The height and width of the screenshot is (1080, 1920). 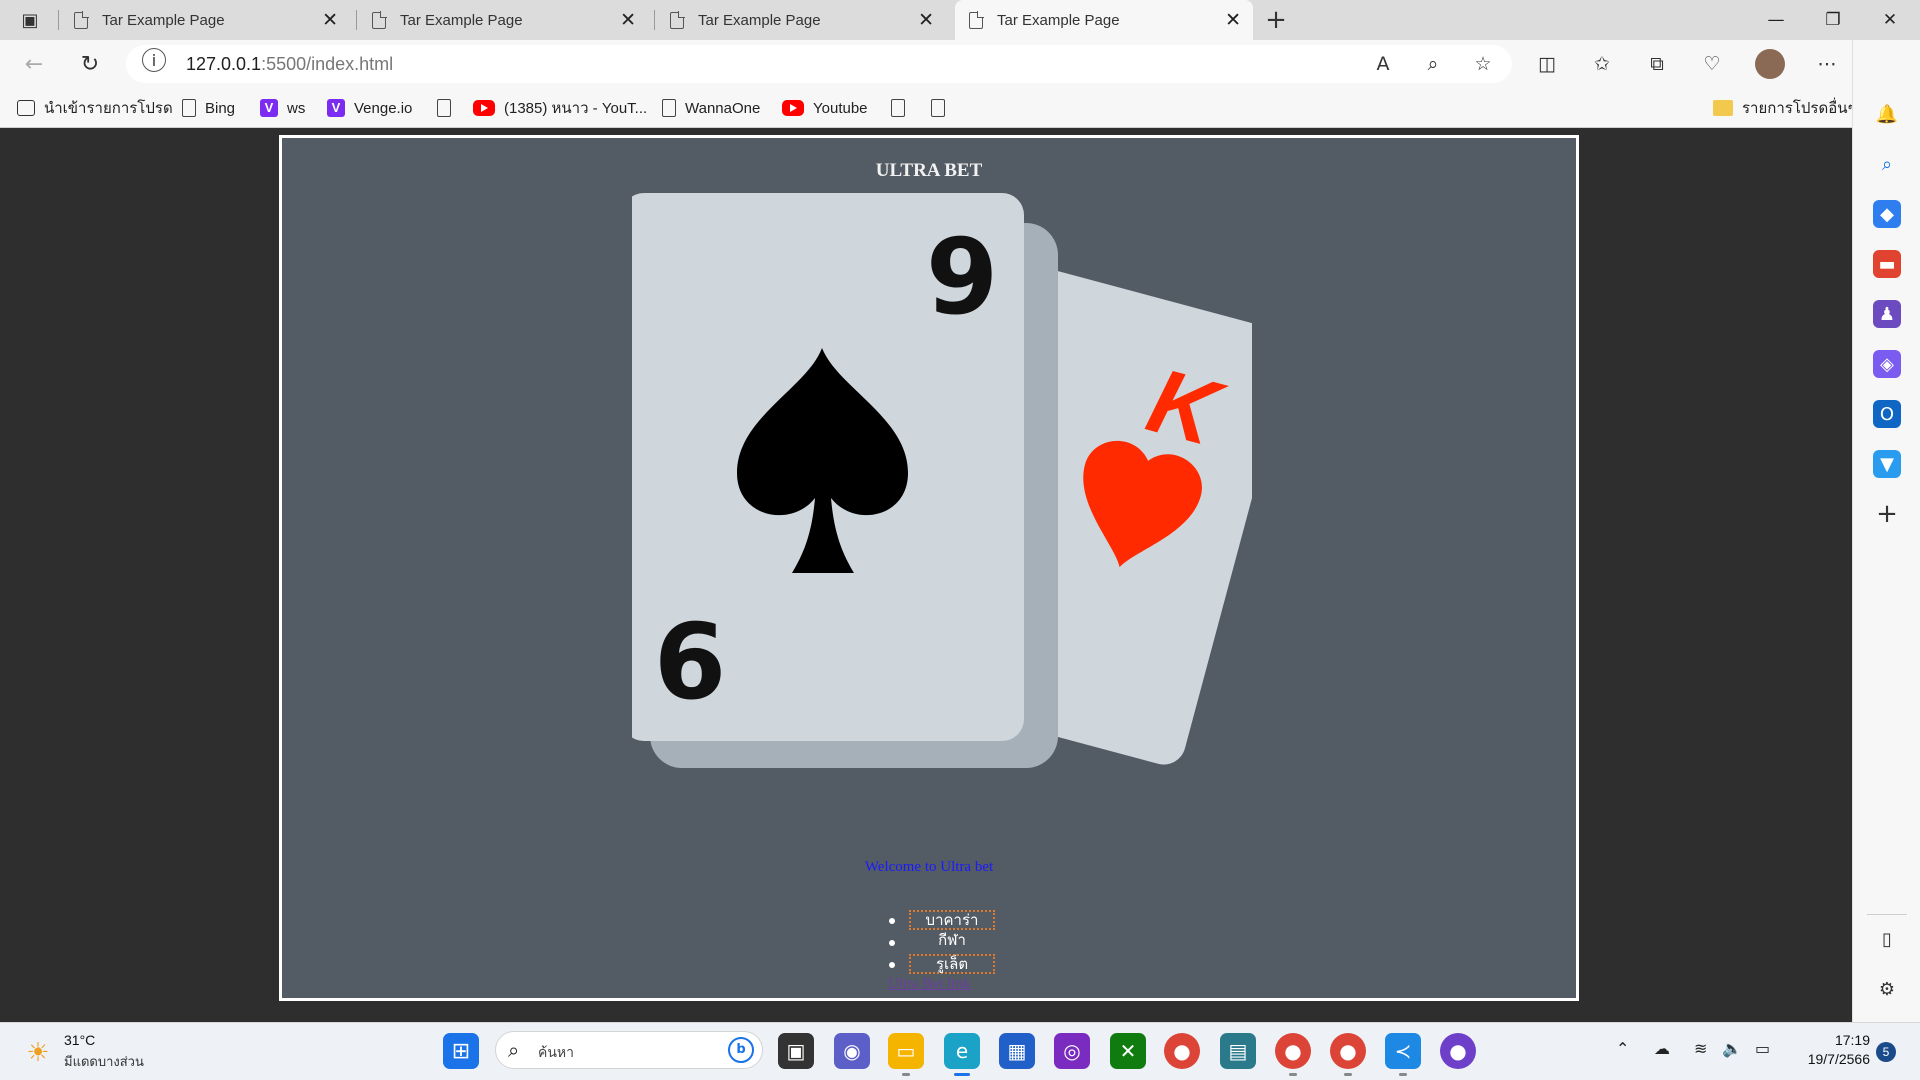 I want to click on bookmark-wannaone: WannaOne, so click(x=711, y=108).